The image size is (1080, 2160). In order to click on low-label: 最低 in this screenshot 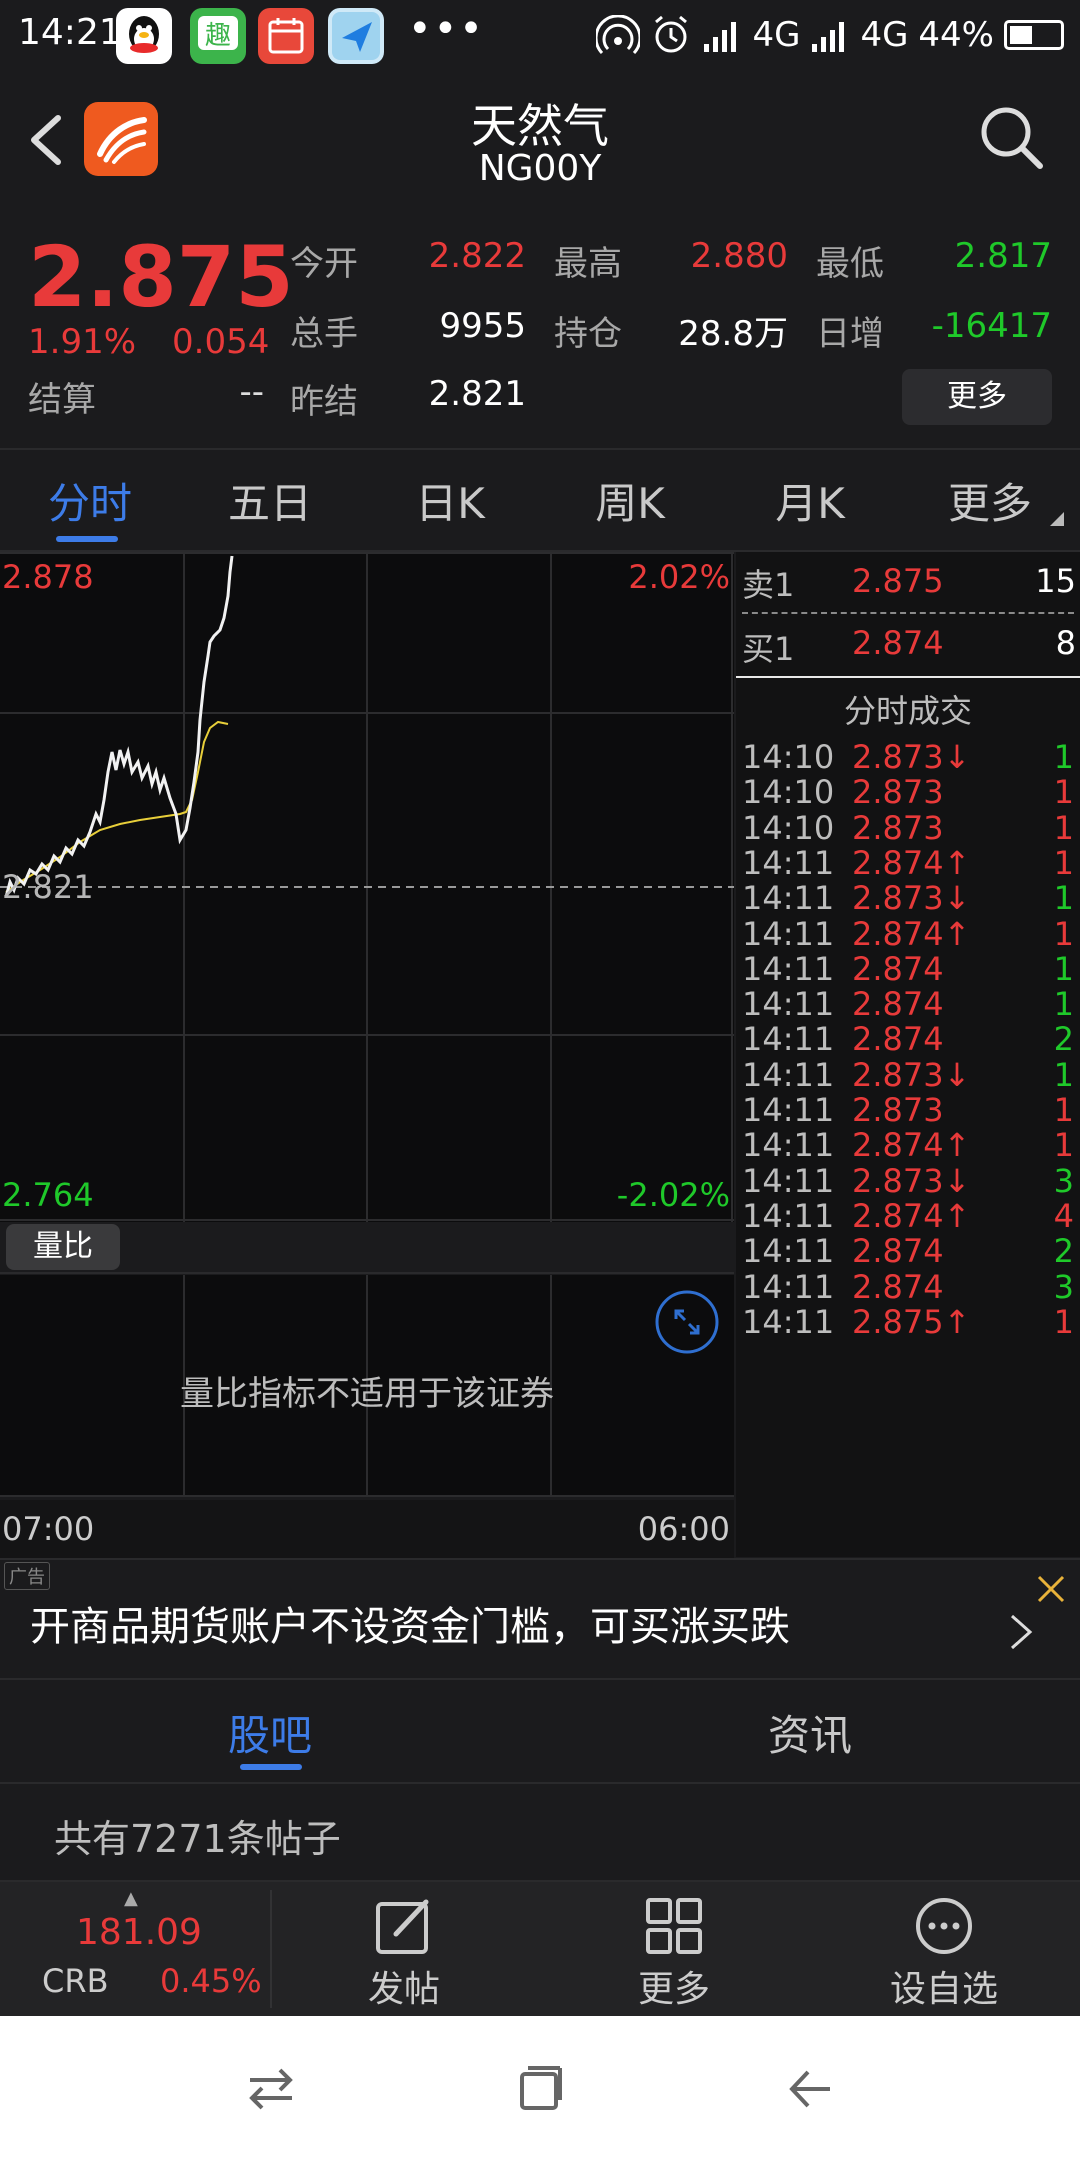, I will do `click(850, 264)`.